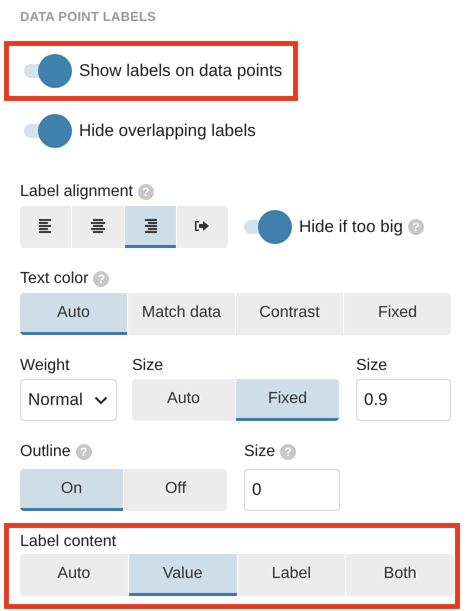 Image resolution: width=474 pixels, height=611 pixels. What do you see at coordinates (45, 366) in the screenshot?
I see `field-label: Weight` at bounding box center [45, 366].